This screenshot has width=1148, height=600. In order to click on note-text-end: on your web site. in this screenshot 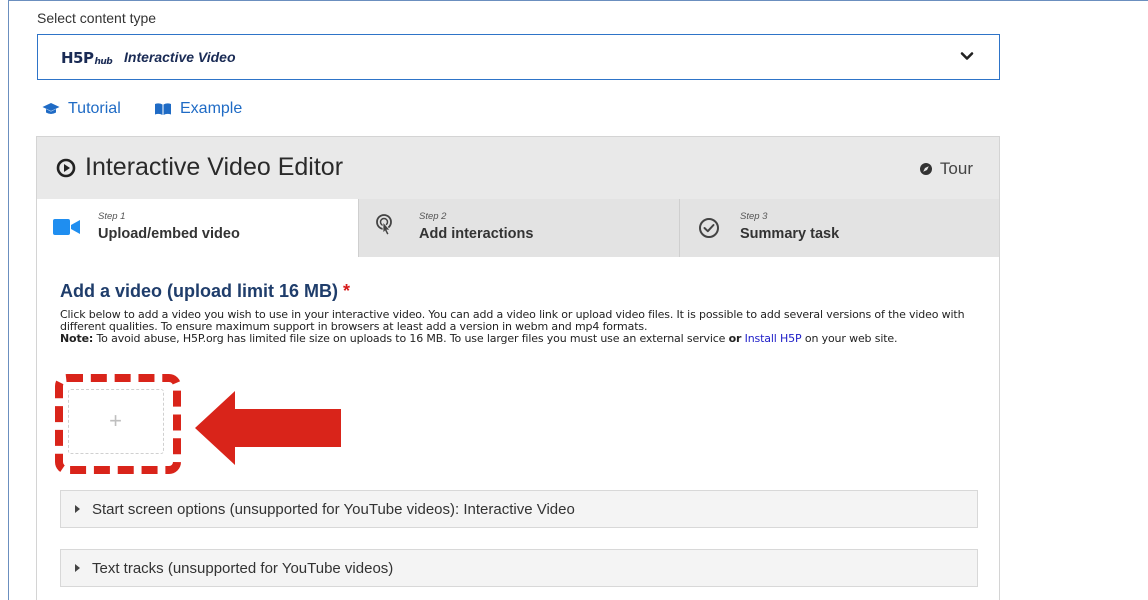, I will do `click(849, 338)`.